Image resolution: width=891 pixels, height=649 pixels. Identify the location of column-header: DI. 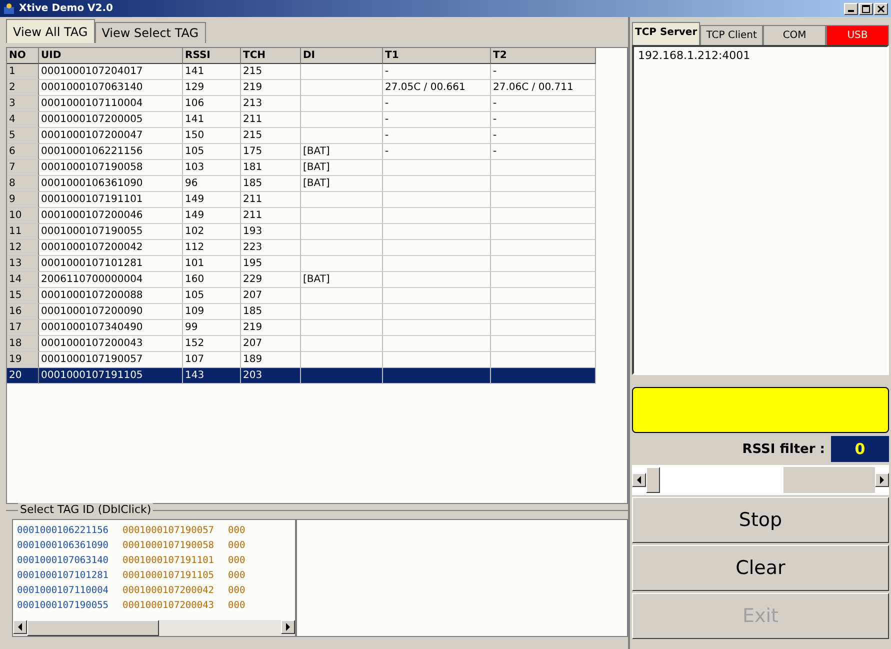
(342, 56).